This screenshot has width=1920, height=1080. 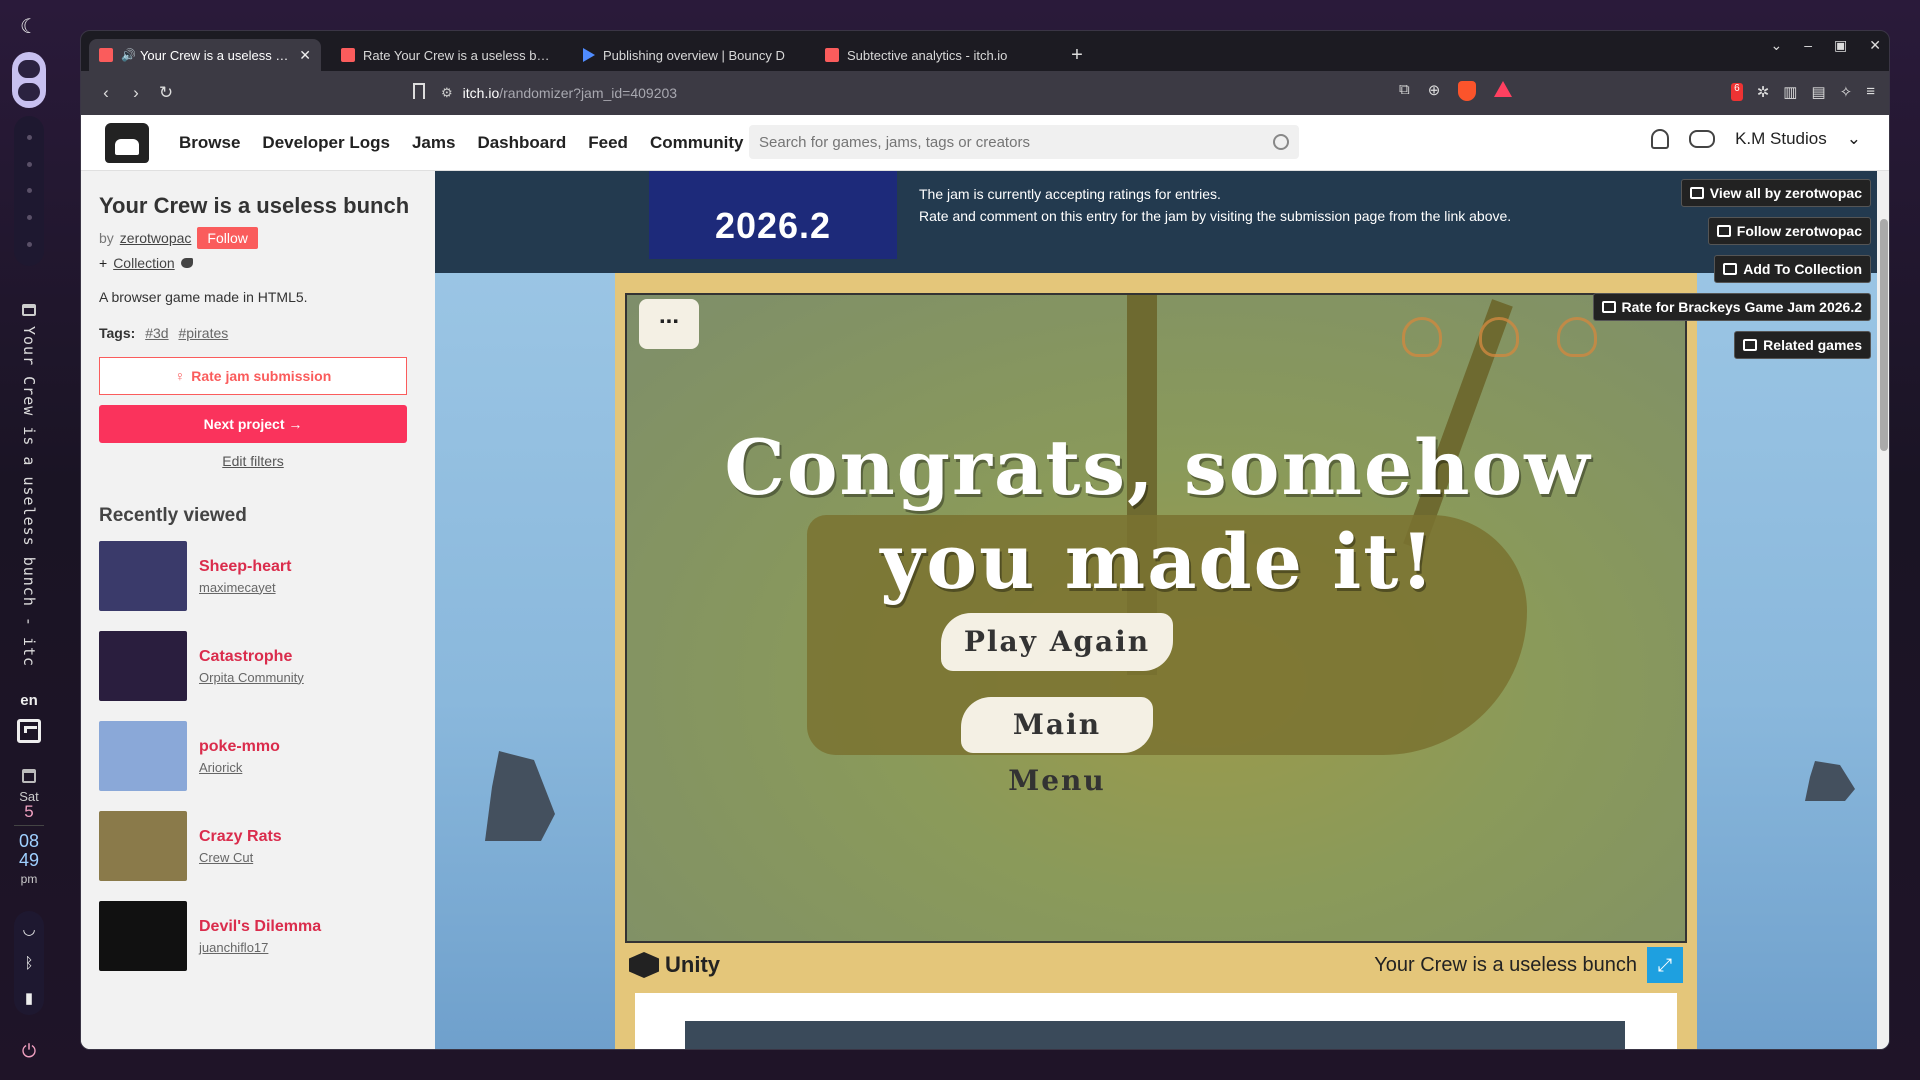 I want to click on minimize-icon: –, so click(x=1808, y=45).